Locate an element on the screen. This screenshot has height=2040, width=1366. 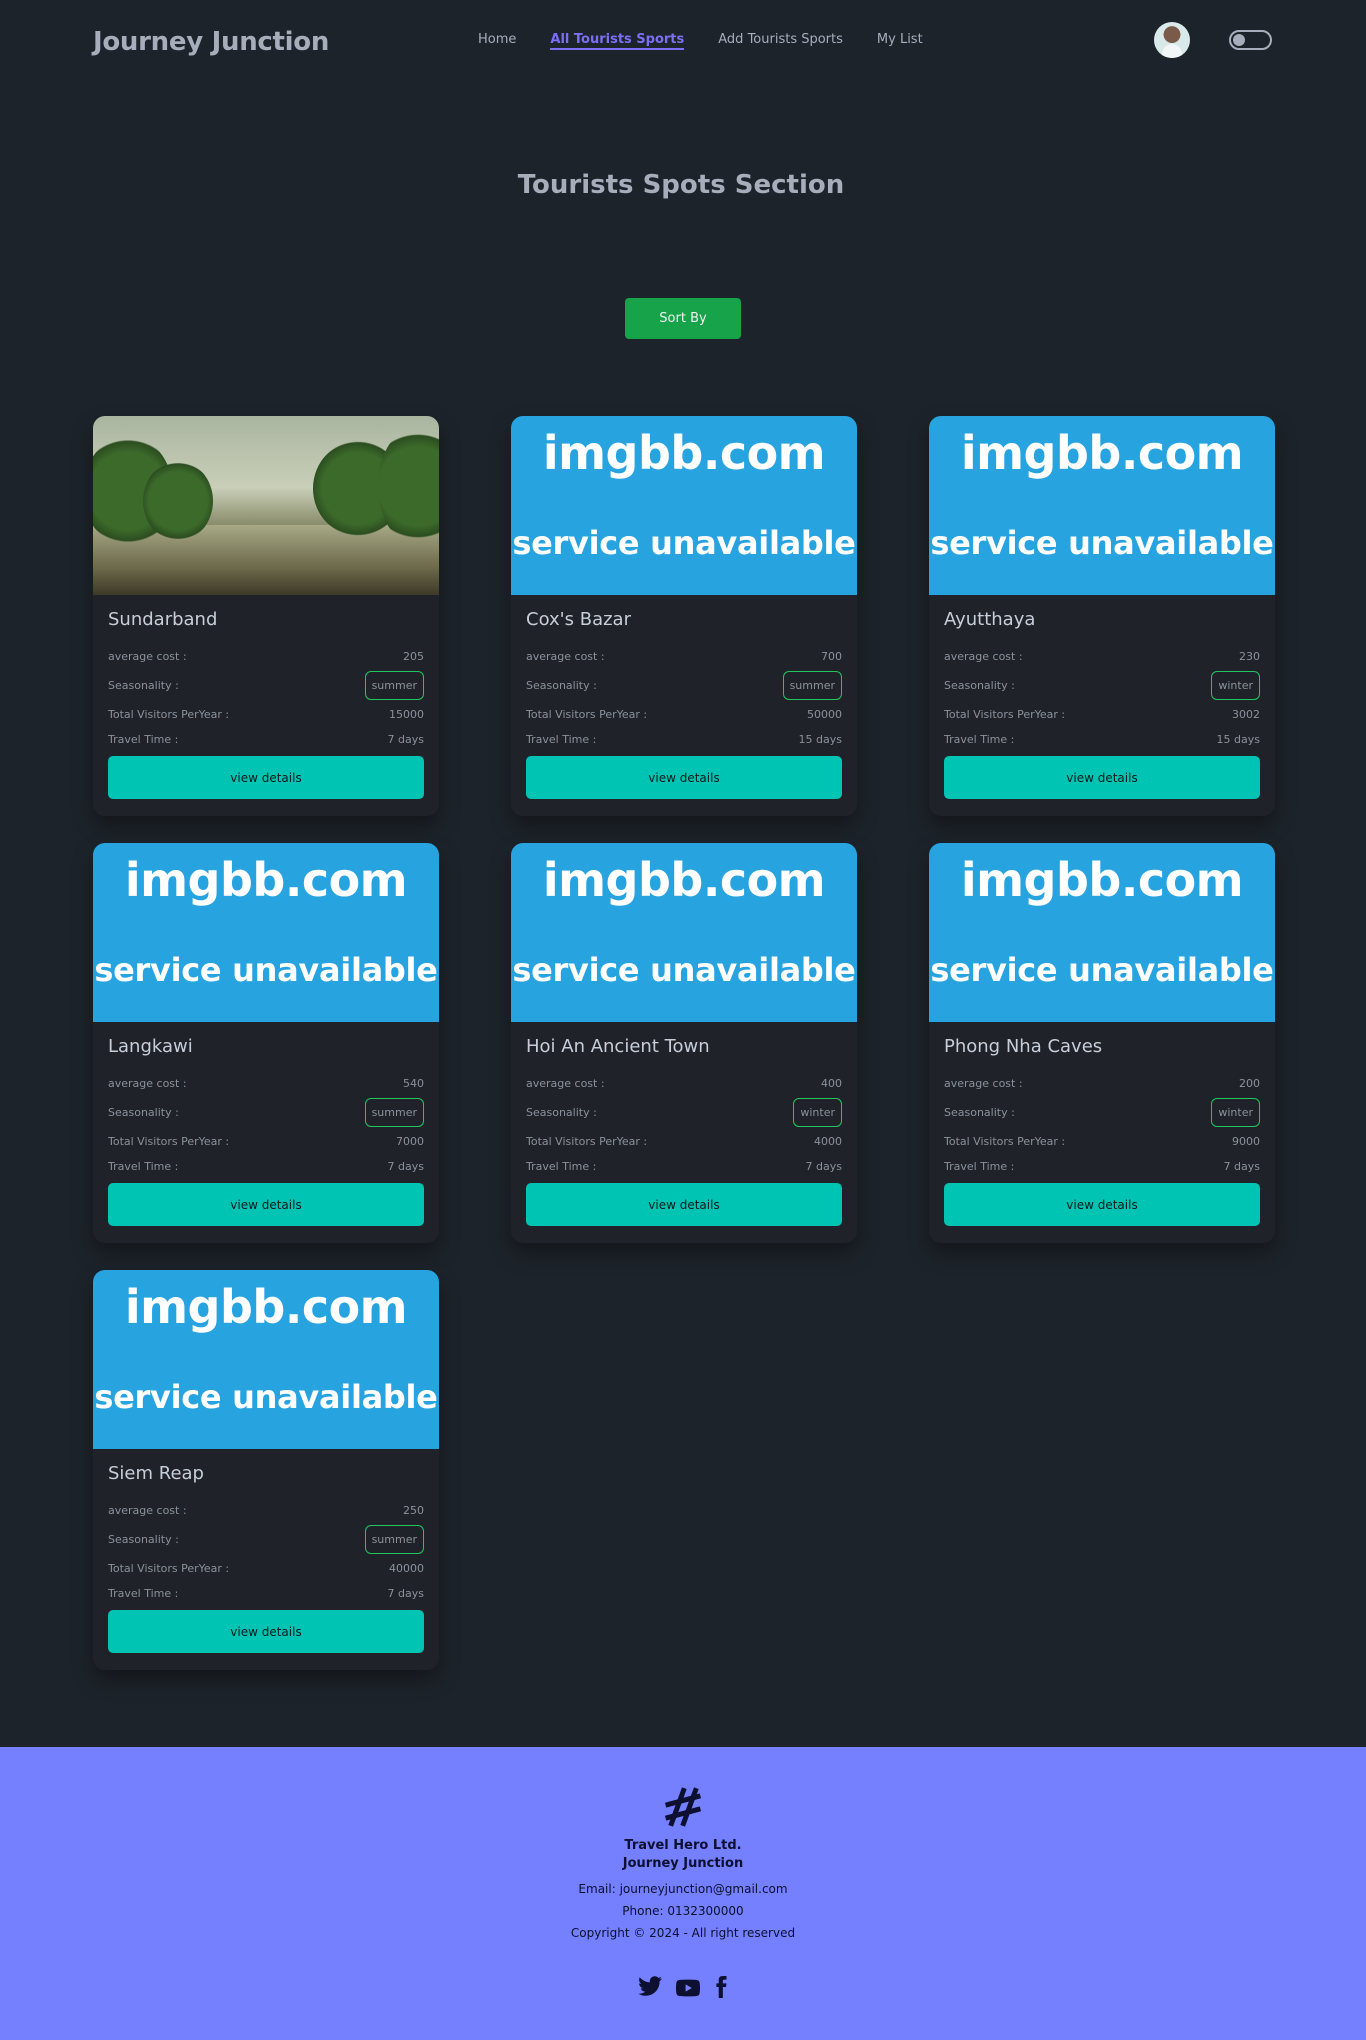
nav-all-tourists-sports: All Tourists Sports is located at coordinates (617, 41).